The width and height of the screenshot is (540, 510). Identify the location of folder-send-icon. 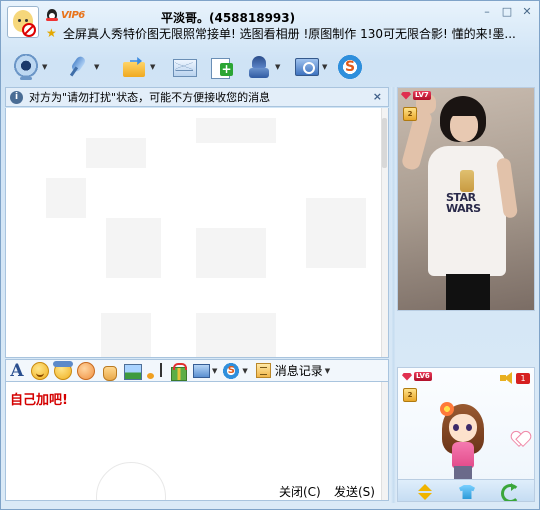
(134, 67).